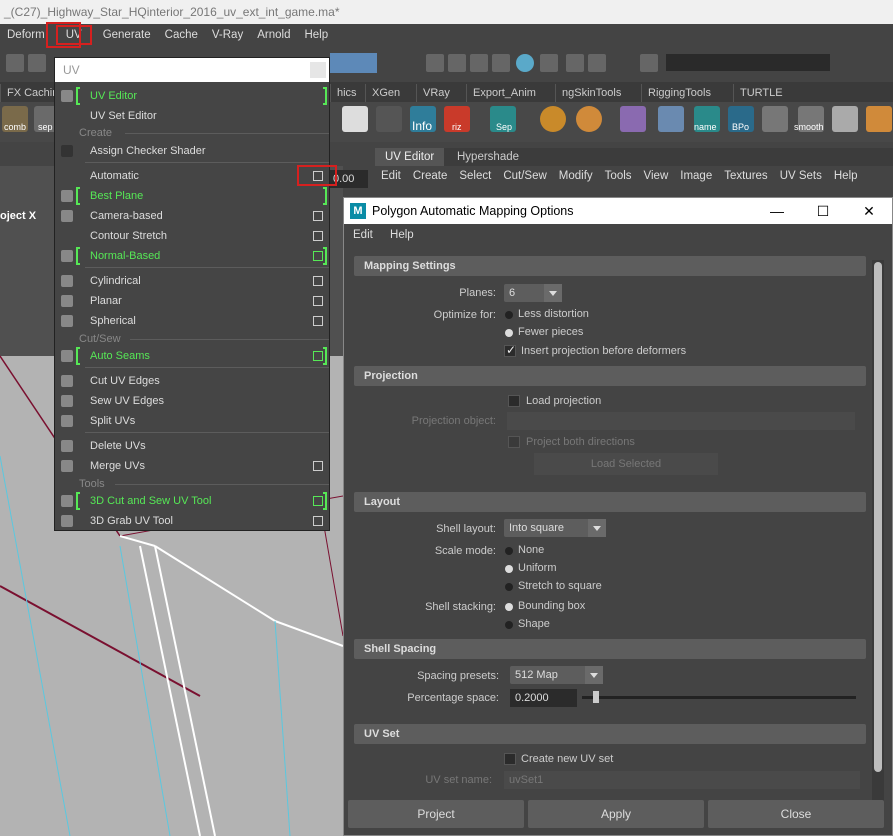 The height and width of the screenshot is (836, 893). Describe the element at coordinates (533, 293) in the screenshot. I see `planes-dropdown: 6` at that location.